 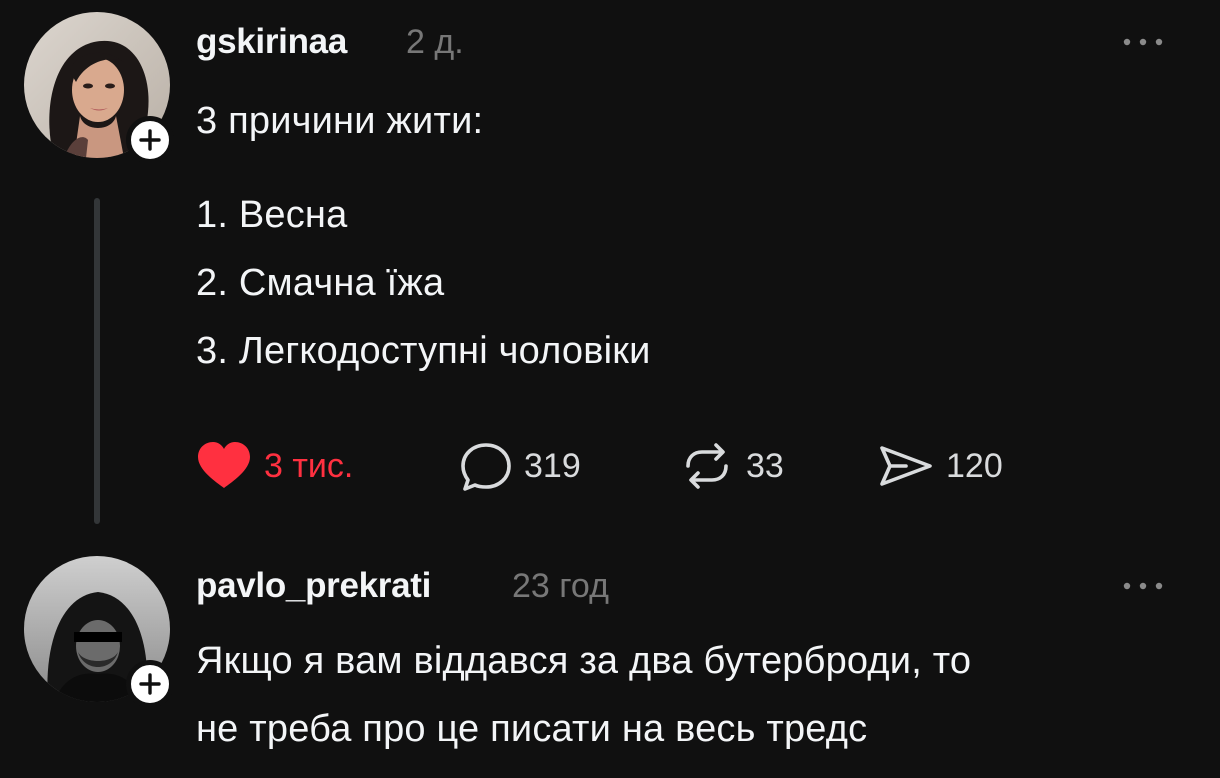 What do you see at coordinates (309, 465) in the screenshot?
I see `like-count: 3 тис.` at bounding box center [309, 465].